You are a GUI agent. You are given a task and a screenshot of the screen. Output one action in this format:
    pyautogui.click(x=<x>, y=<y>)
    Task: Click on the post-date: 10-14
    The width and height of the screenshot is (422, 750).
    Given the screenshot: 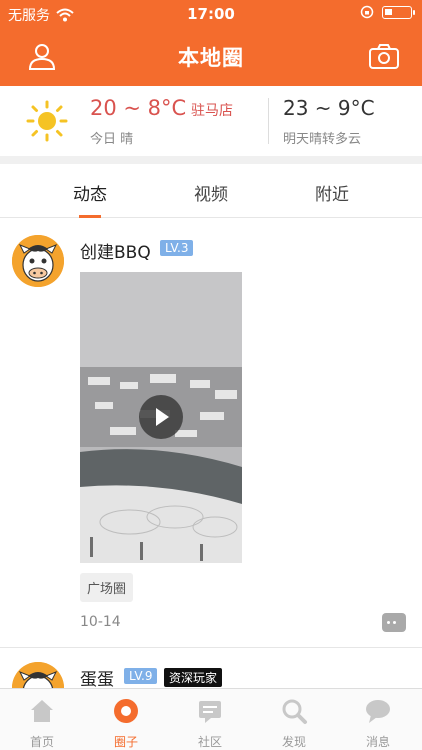 What is the action you would take?
    pyautogui.click(x=100, y=622)
    